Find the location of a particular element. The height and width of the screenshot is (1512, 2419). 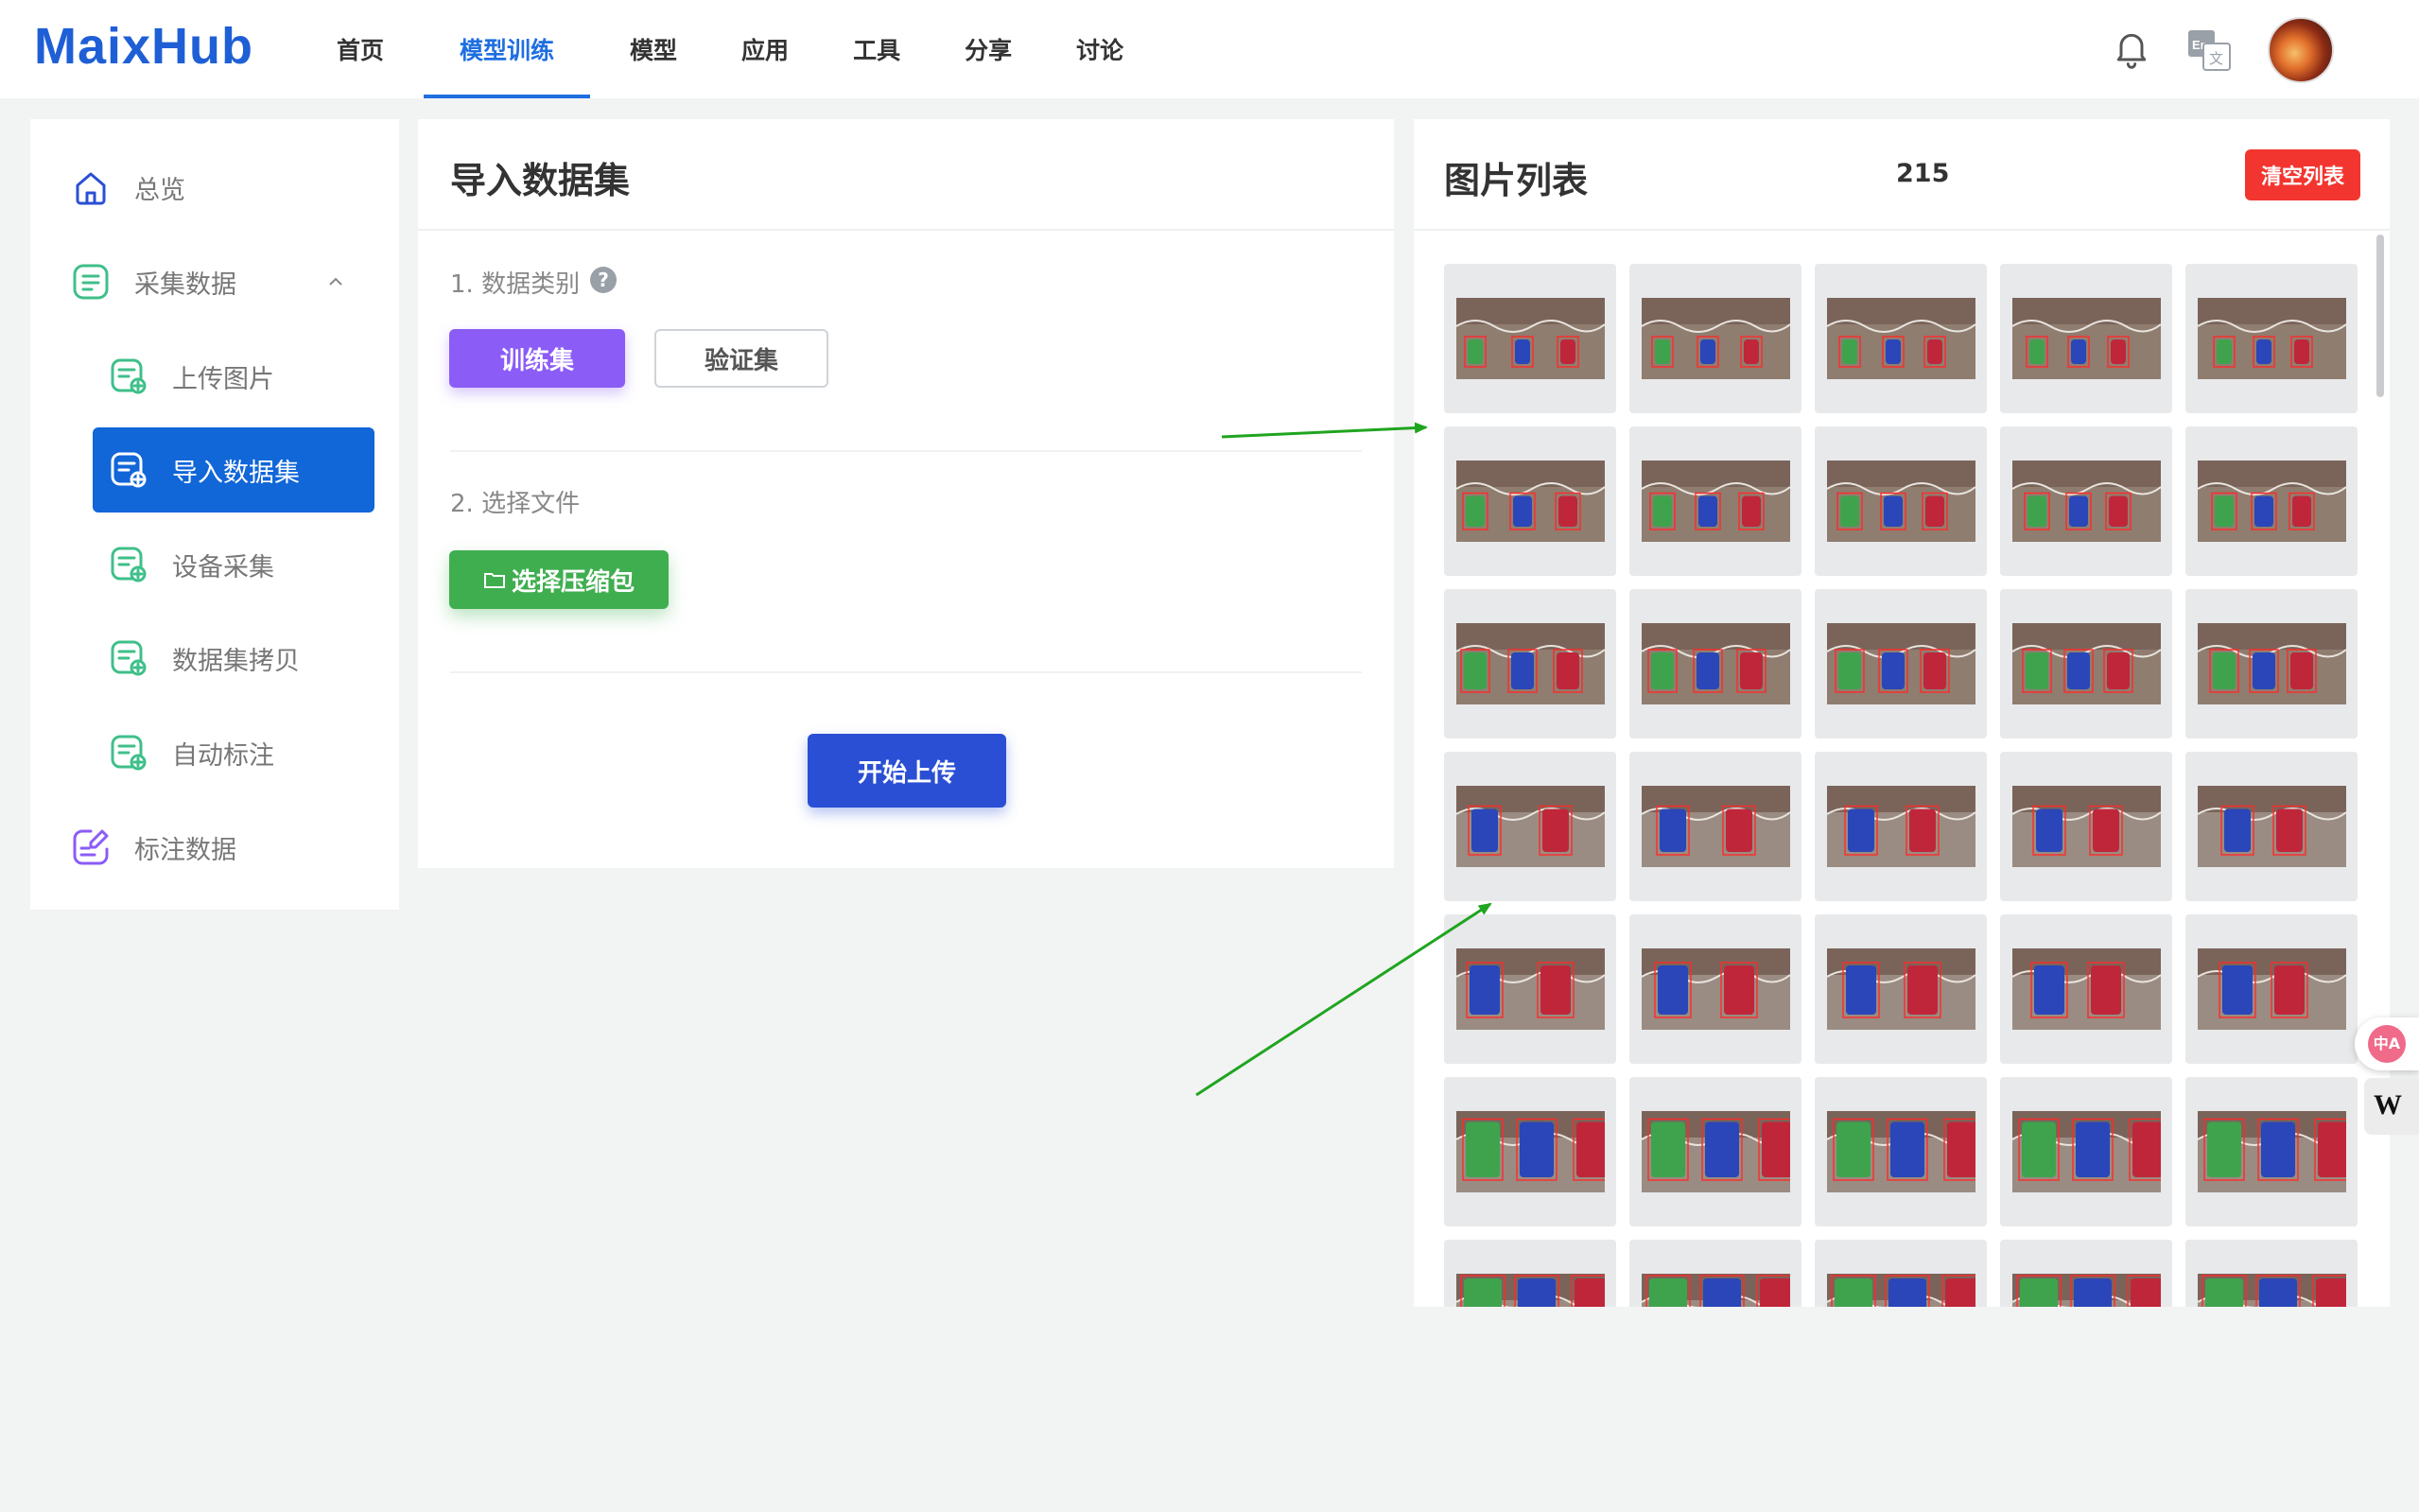

side-widget: W is located at coordinates (2391, 1106).